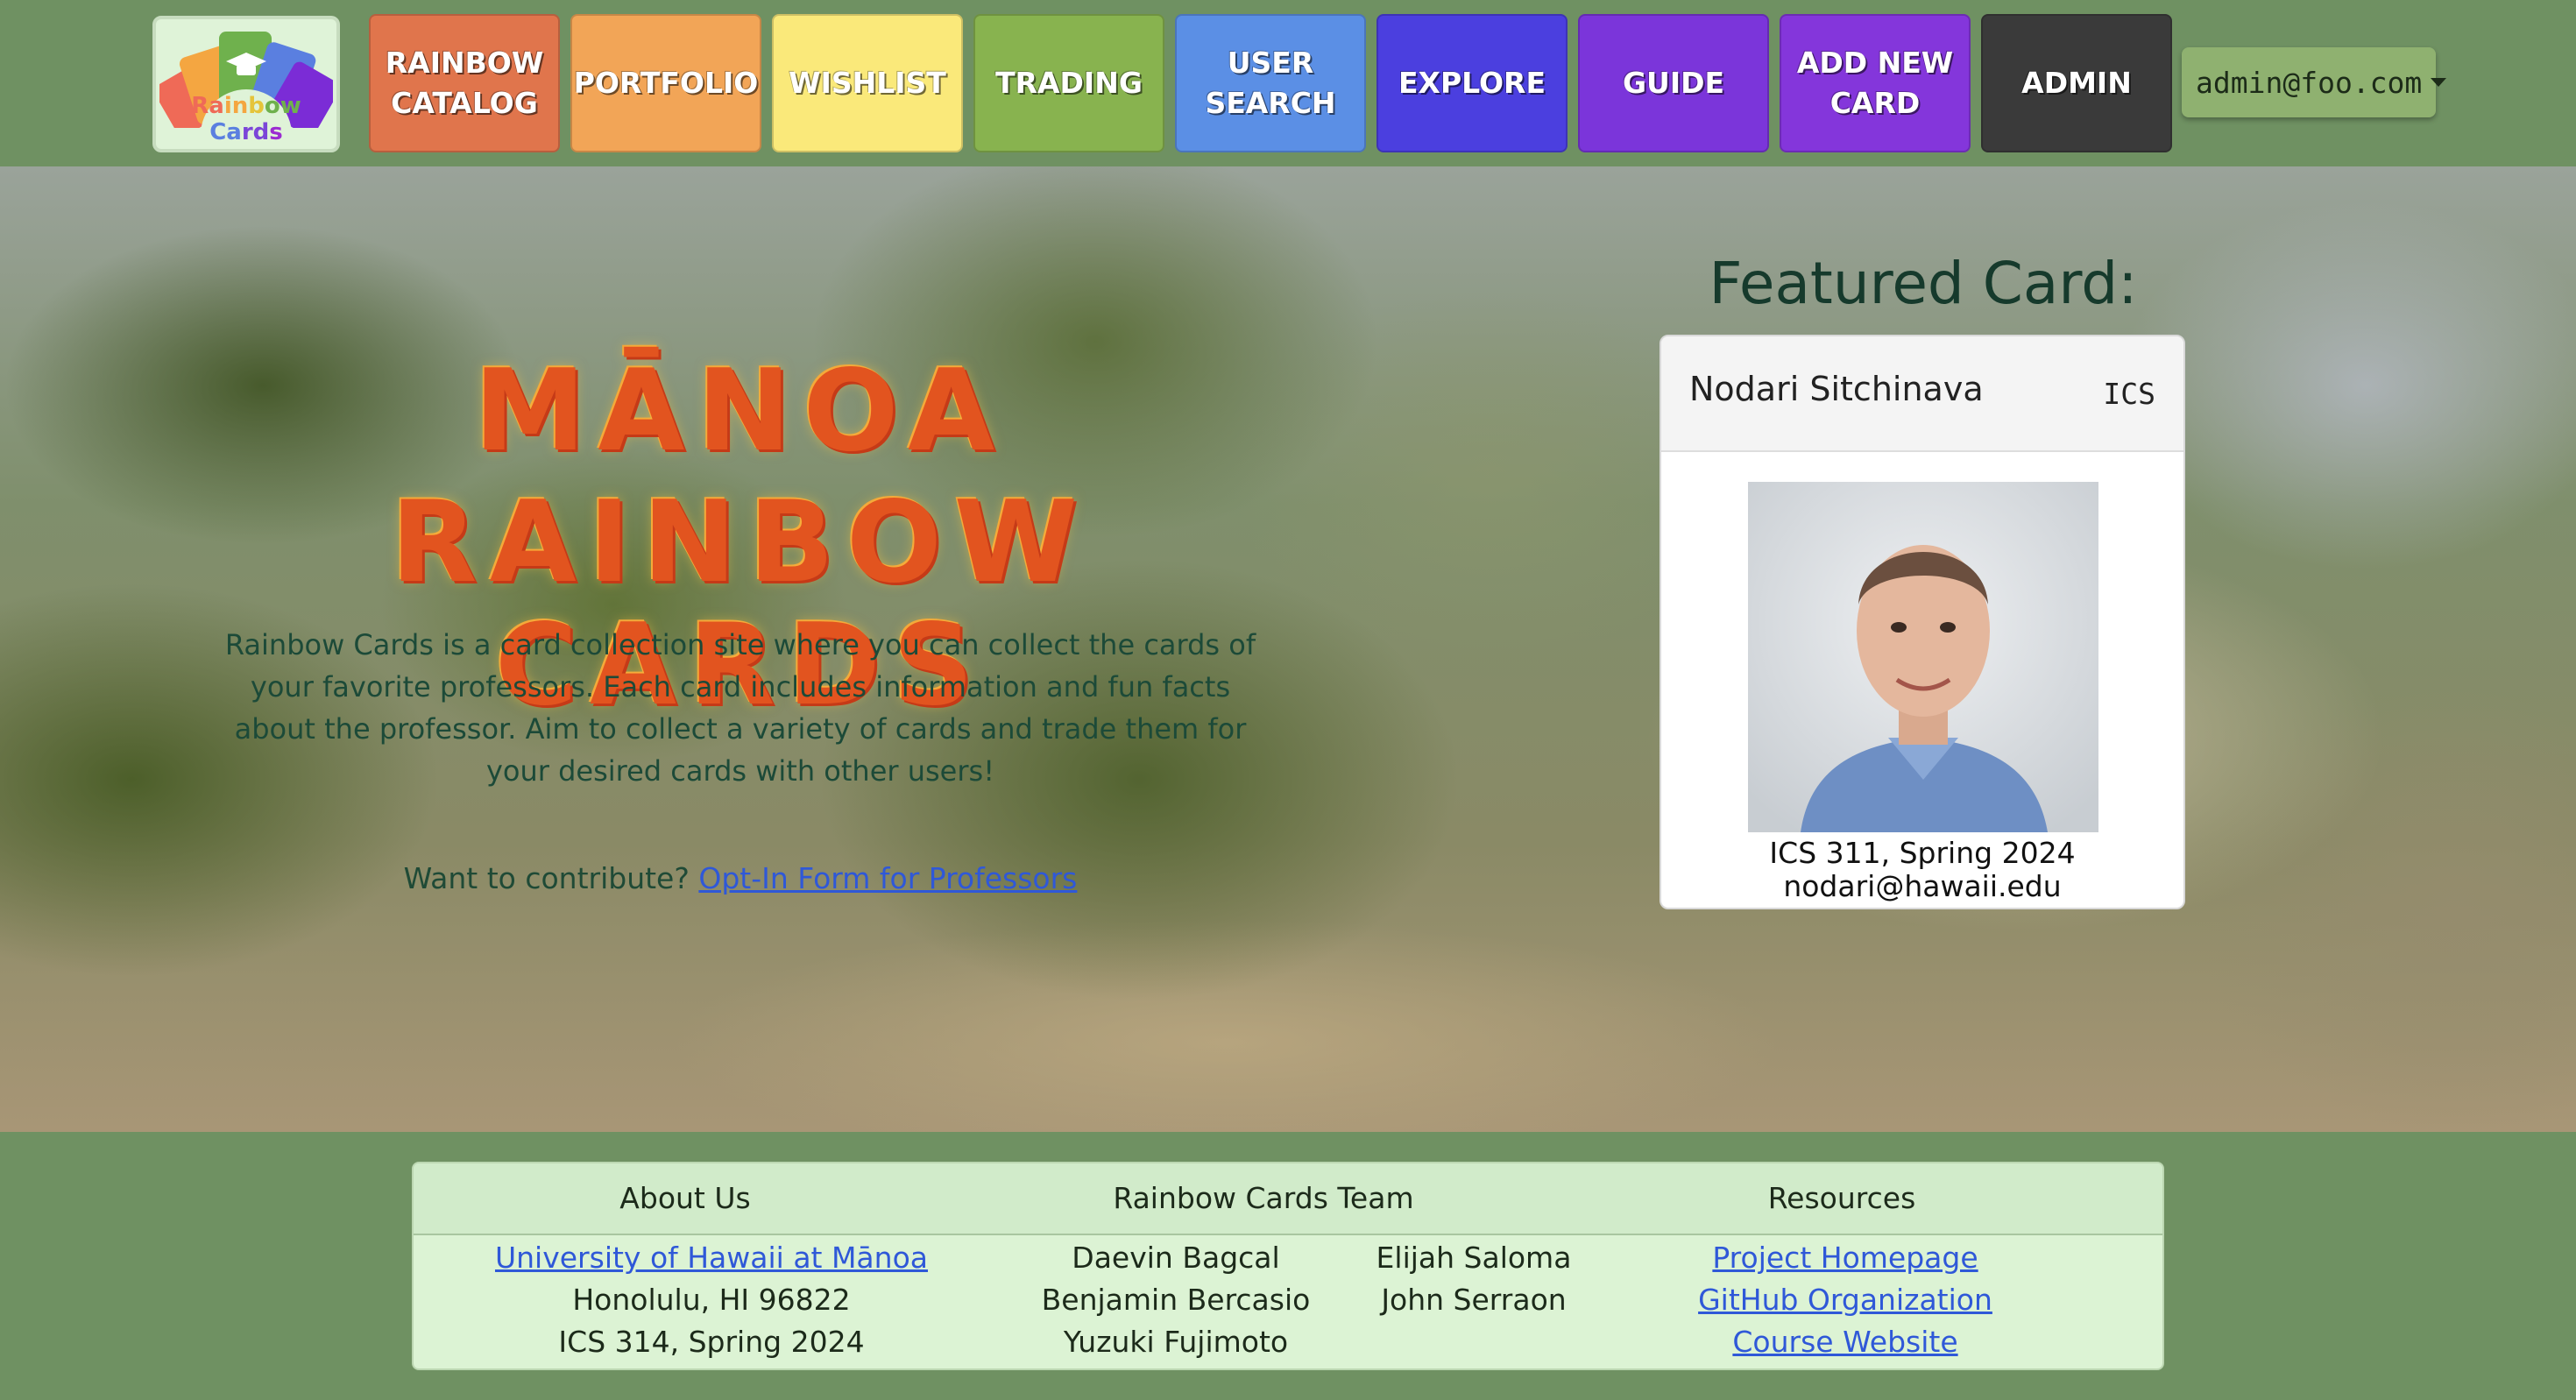 This screenshot has width=2576, height=1400. I want to click on course-website-link: Course Website, so click(1845, 1342).